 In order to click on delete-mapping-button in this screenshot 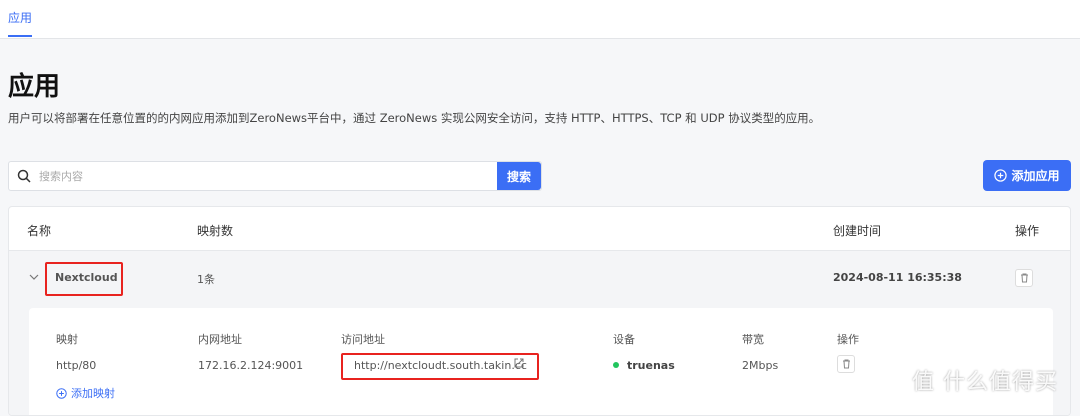, I will do `click(846, 364)`.